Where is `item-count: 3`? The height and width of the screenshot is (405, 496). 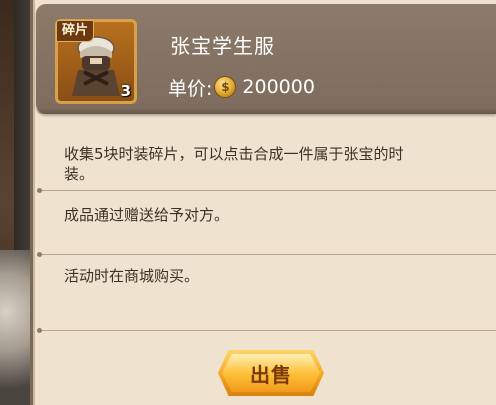 item-count: 3 is located at coordinates (125, 91).